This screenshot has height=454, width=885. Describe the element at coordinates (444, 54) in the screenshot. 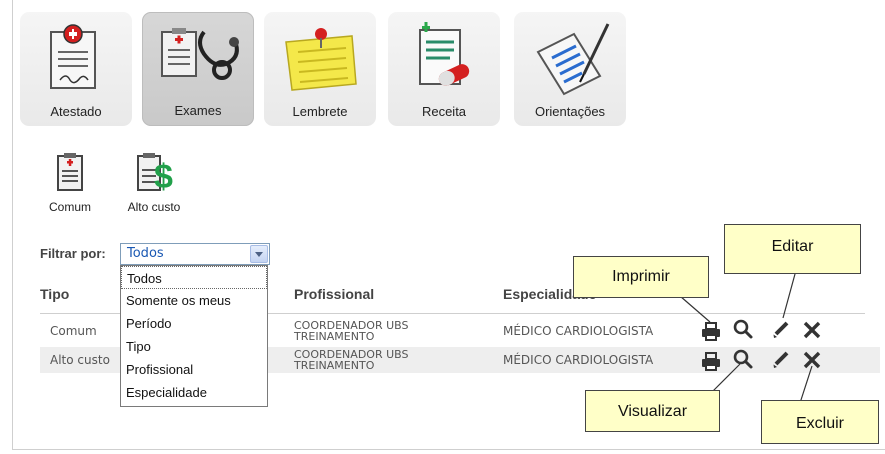

I see `prescription-pills-icon` at that location.